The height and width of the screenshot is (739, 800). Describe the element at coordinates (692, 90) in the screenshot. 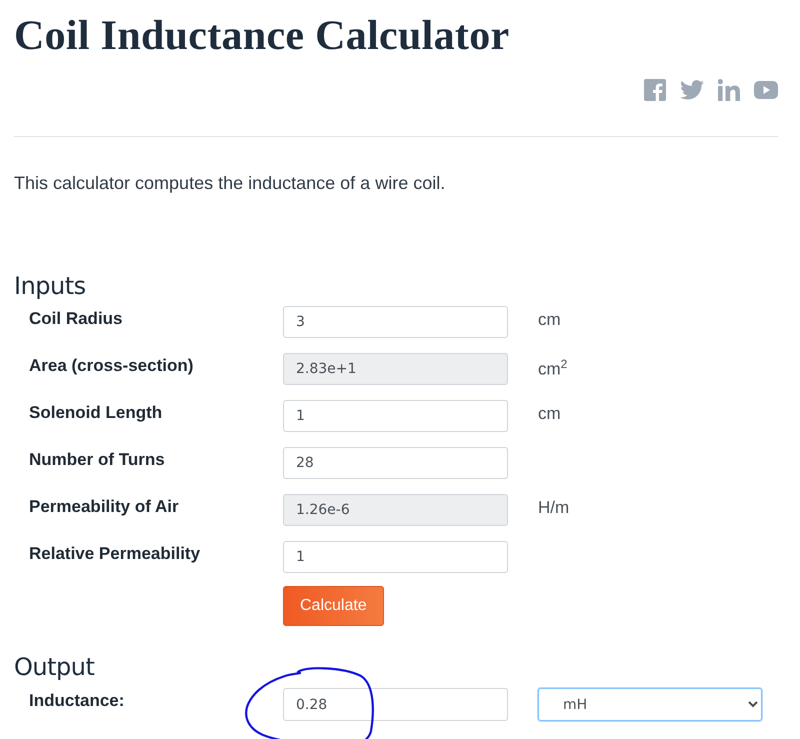

I see `twitter-icon` at that location.